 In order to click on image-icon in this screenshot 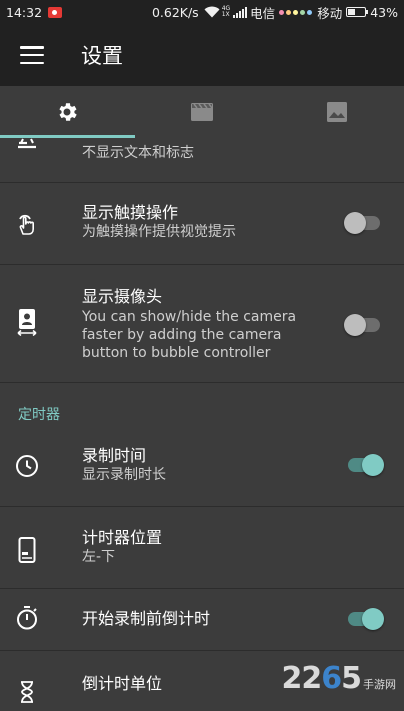, I will do `click(336, 112)`.